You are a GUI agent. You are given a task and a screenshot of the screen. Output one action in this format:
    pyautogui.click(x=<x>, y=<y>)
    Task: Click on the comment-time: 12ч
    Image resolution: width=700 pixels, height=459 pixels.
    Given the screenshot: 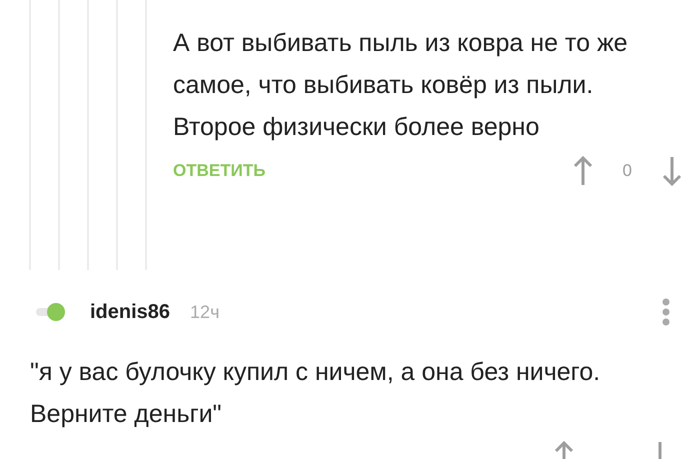 What is the action you would take?
    pyautogui.click(x=205, y=312)
    